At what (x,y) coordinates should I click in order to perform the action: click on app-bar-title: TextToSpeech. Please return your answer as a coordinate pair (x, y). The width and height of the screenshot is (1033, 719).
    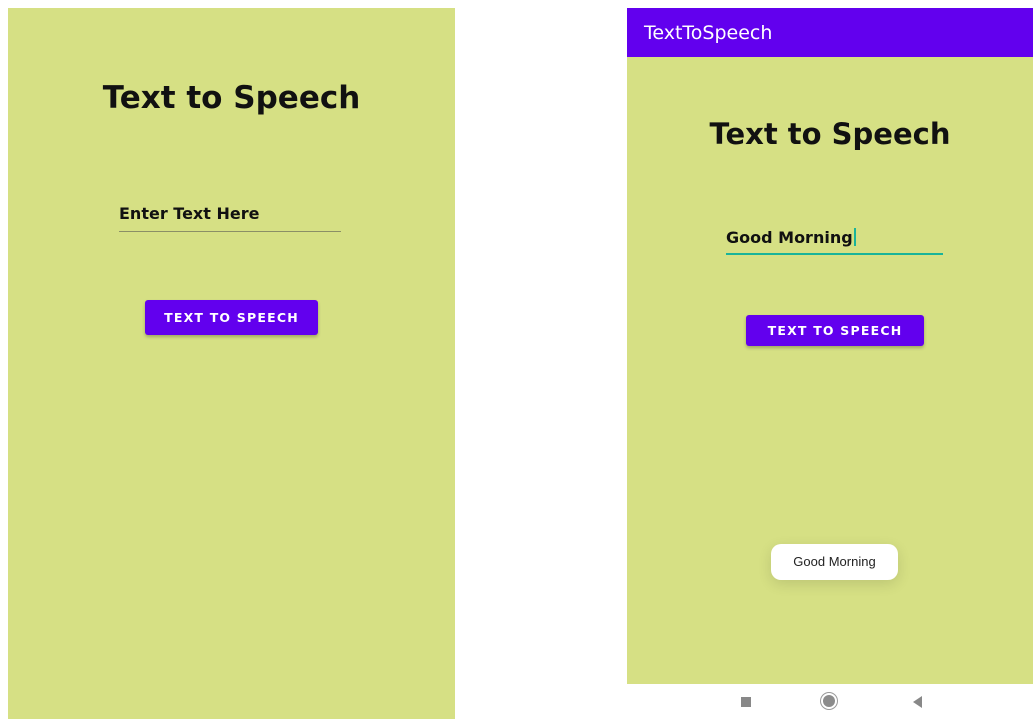
    Looking at the image, I should click on (708, 33).